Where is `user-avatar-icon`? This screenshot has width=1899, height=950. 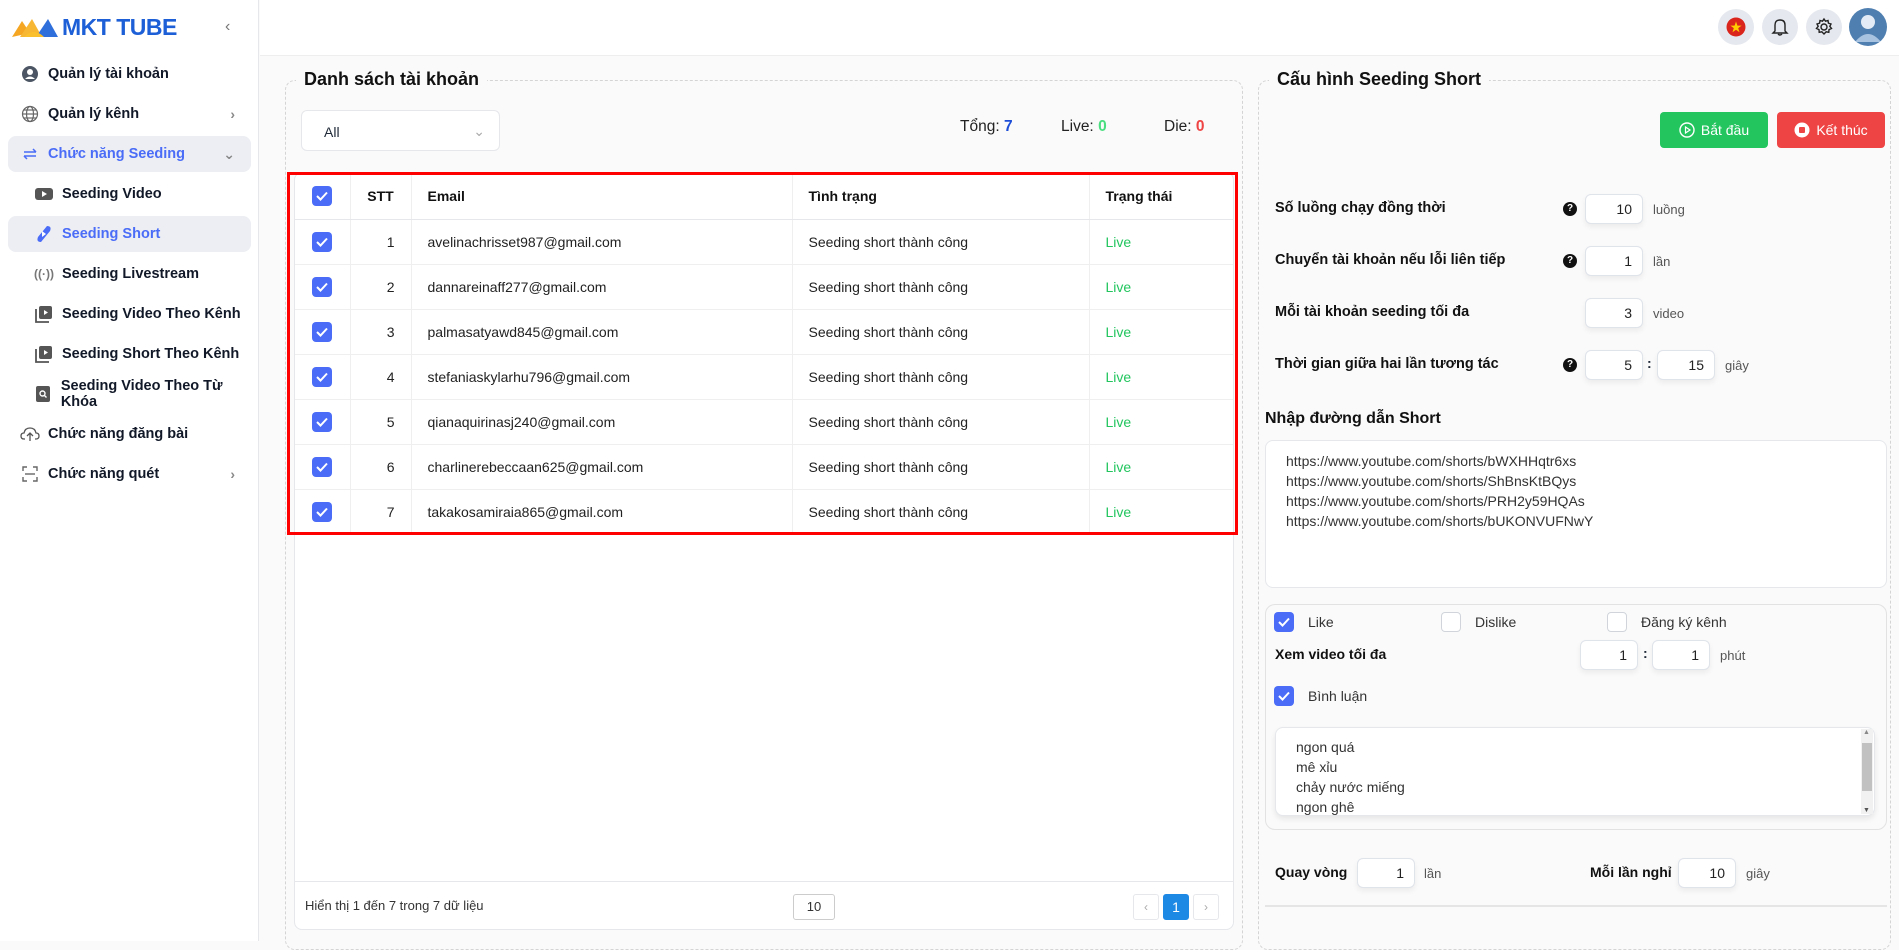 user-avatar-icon is located at coordinates (1868, 28).